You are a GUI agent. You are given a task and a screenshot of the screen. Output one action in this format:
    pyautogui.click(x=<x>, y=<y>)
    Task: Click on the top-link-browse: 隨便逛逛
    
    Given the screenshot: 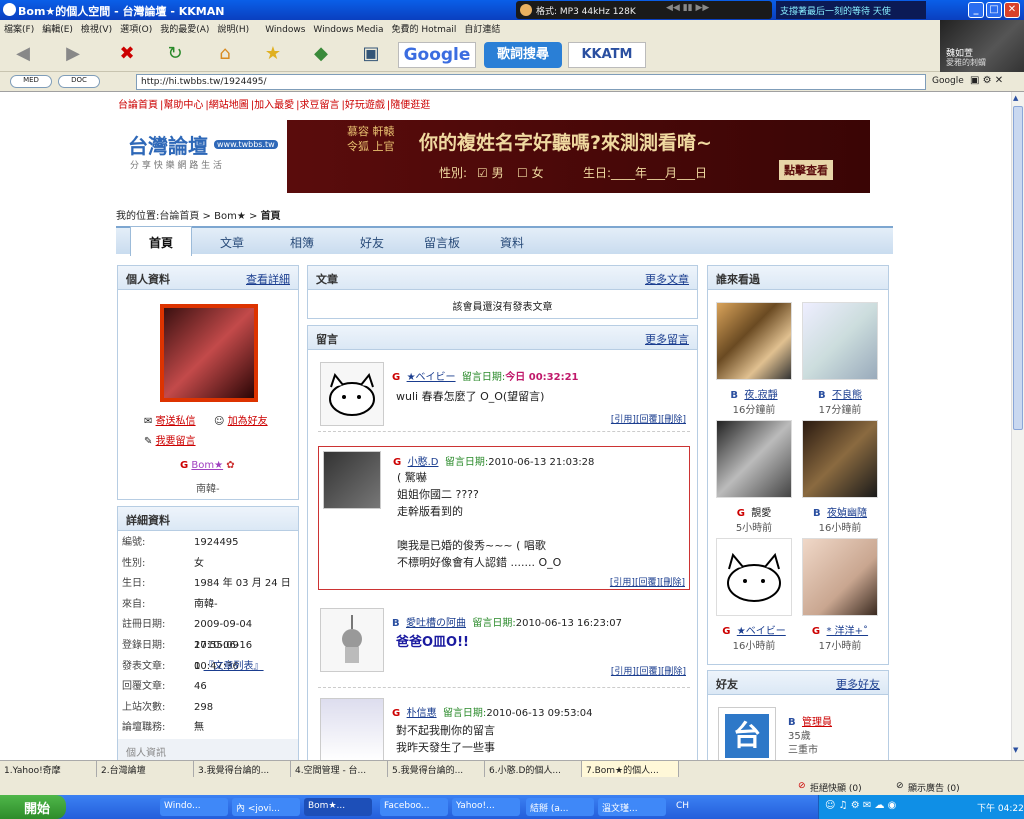 What is the action you would take?
    pyautogui.click(x=410, y=105)
    